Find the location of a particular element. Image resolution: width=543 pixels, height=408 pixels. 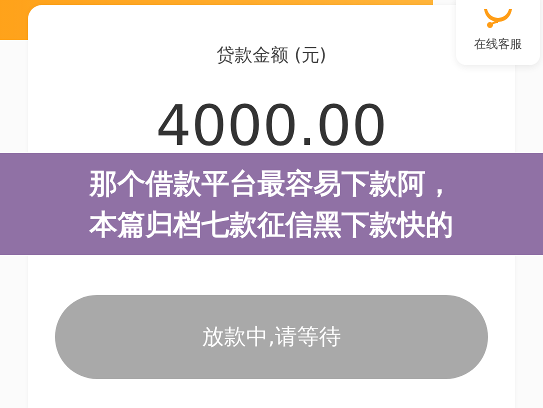

customer-service-button: 在线客服 is located at coordinates (498, 32).